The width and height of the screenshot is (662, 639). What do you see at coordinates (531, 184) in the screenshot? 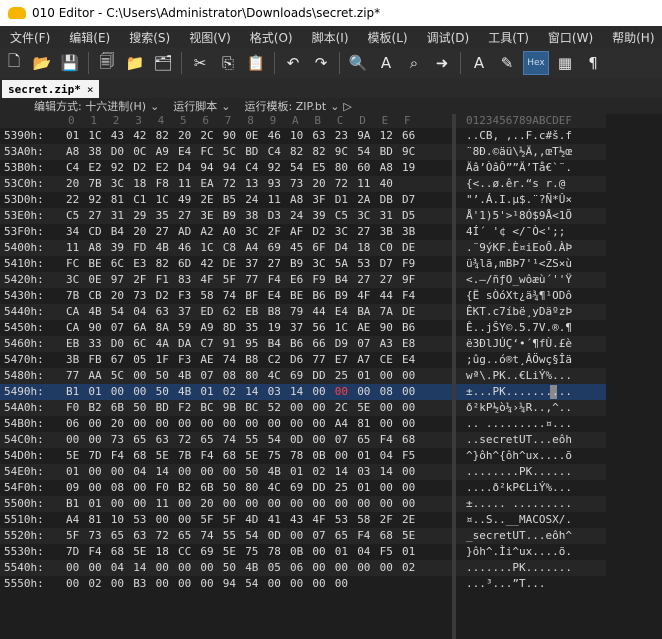
I see `ascii-row: {<..ø.êr.“s r.@` at bounding box center [531, 184].